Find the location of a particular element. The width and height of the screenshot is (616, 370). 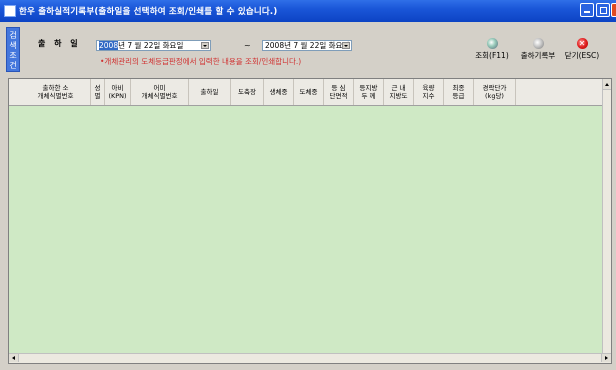

column-header: 도체중 is located at coordinates (309, 92).